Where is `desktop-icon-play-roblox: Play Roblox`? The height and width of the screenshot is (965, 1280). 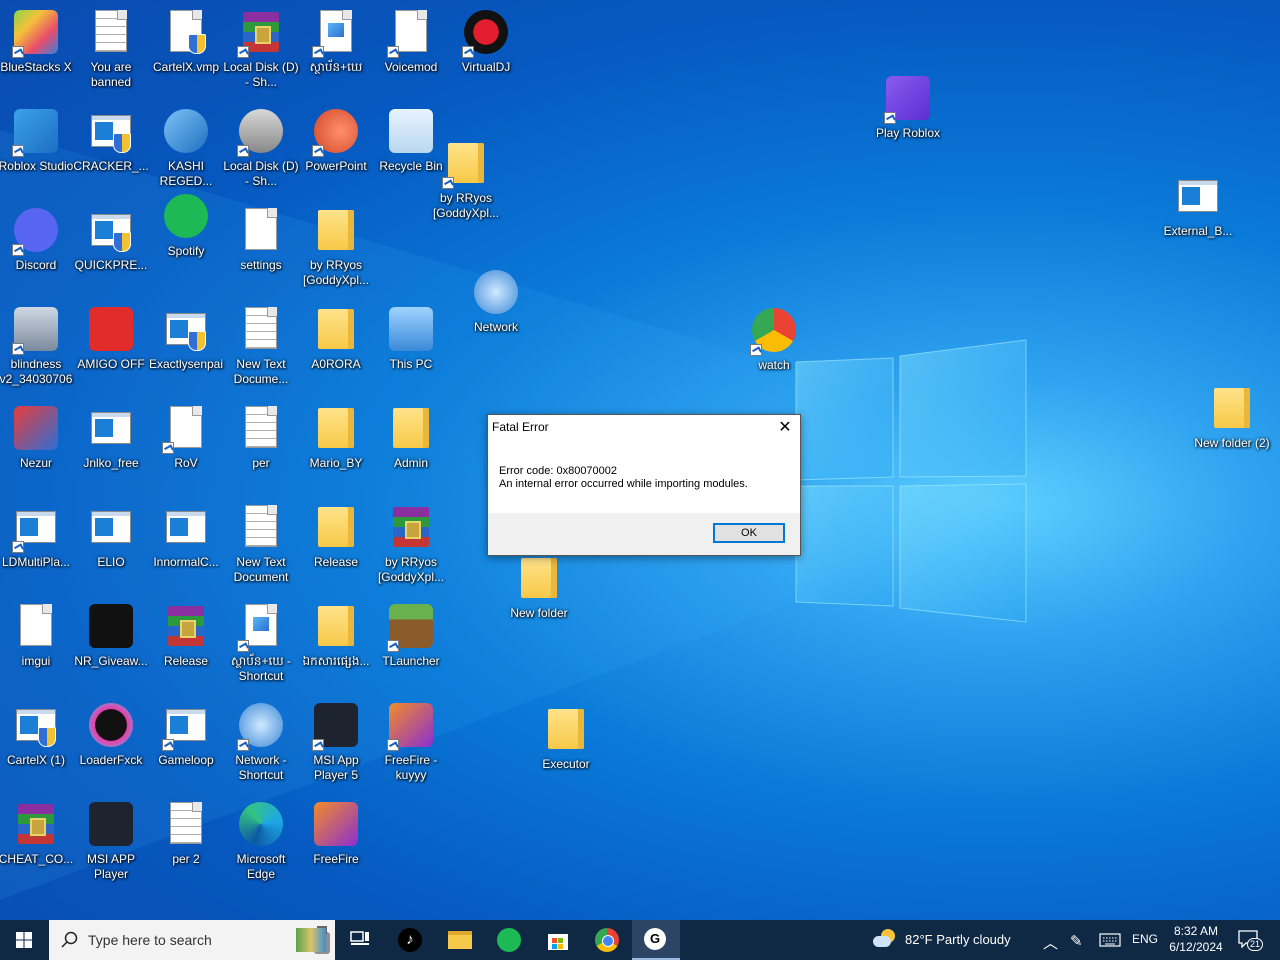
desktop-icon-play-roblox: Play Roblox is located at coordinates (908, 107).